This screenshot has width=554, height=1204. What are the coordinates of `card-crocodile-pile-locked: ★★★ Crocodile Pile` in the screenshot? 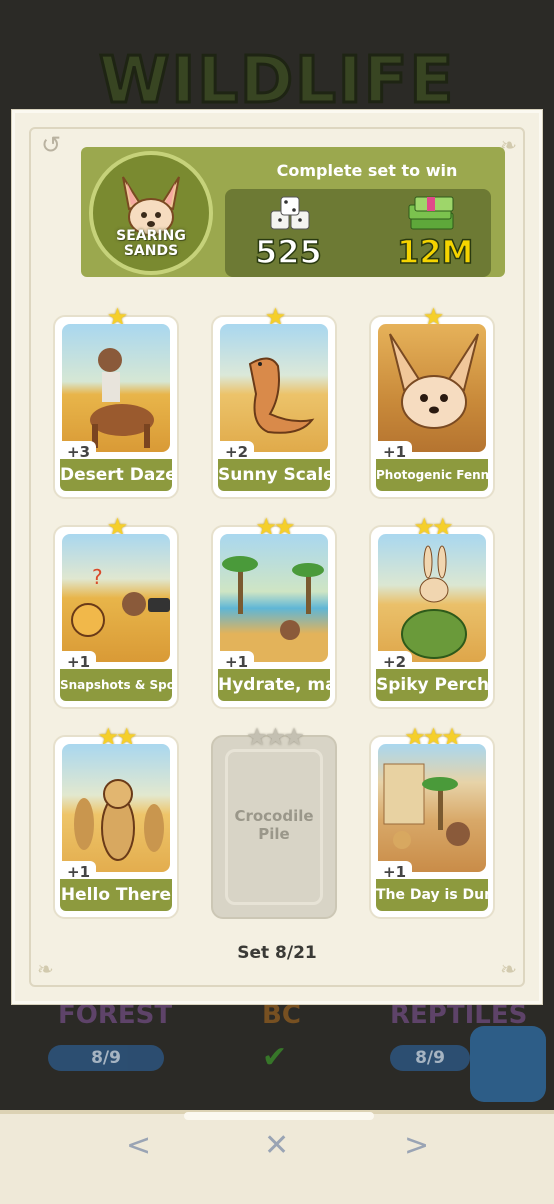 It's located at (274, 821).